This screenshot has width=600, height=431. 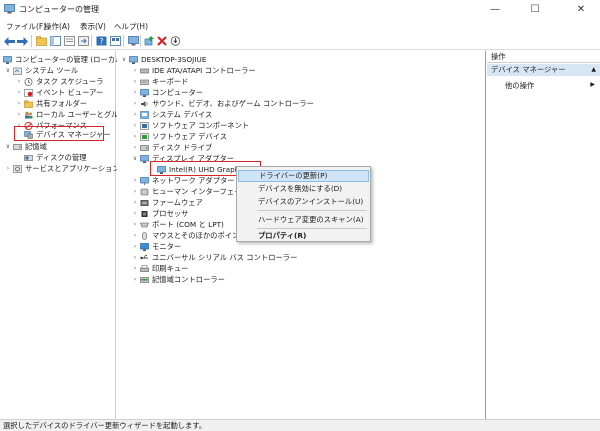 What do you see at coordinates (62, 168) in the screenshot?
I see `tree-item-services-applications: › サービスとアプリケーション` at bounding box center [62, 168].